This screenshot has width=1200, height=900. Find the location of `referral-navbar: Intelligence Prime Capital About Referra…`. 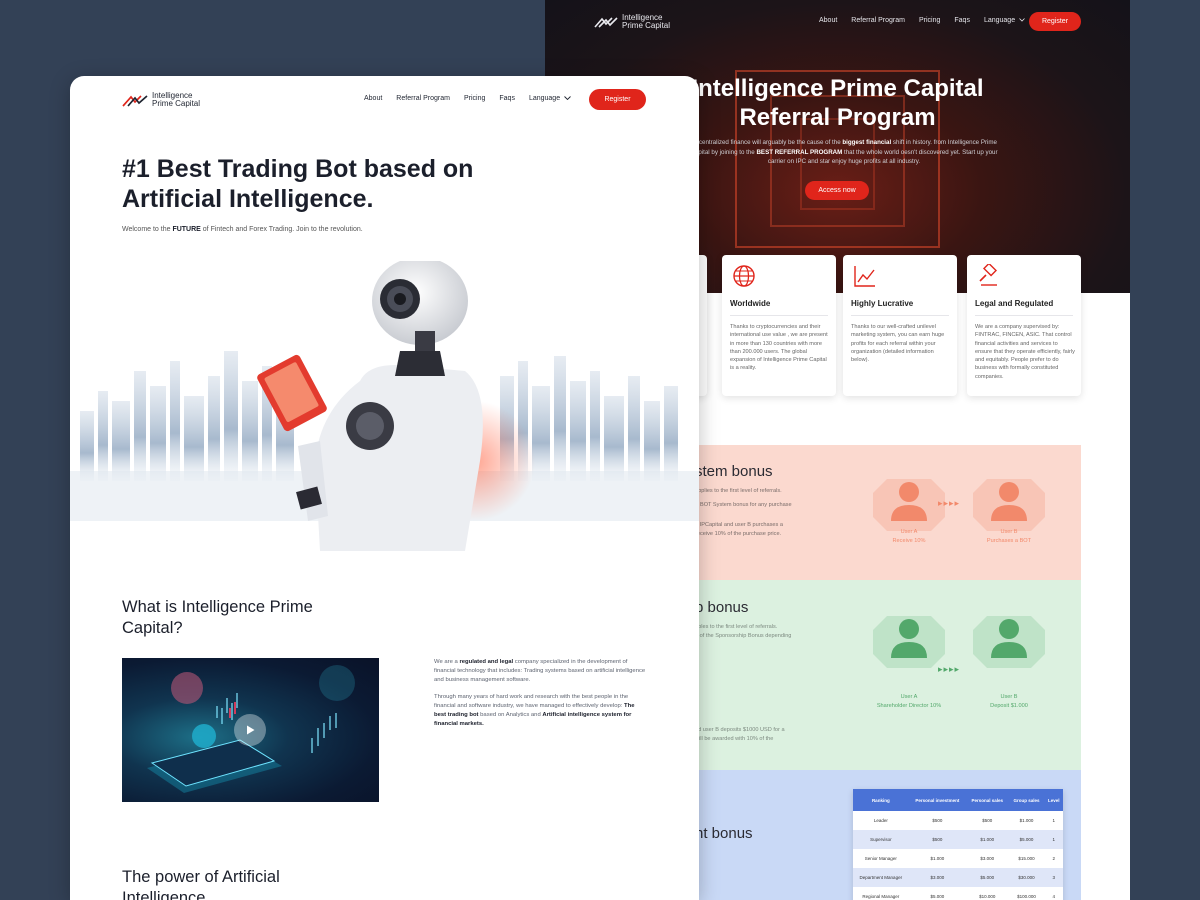

referral-navbar: Intelligence Prime Capital About Referra… is located at coordinates (837, 22).